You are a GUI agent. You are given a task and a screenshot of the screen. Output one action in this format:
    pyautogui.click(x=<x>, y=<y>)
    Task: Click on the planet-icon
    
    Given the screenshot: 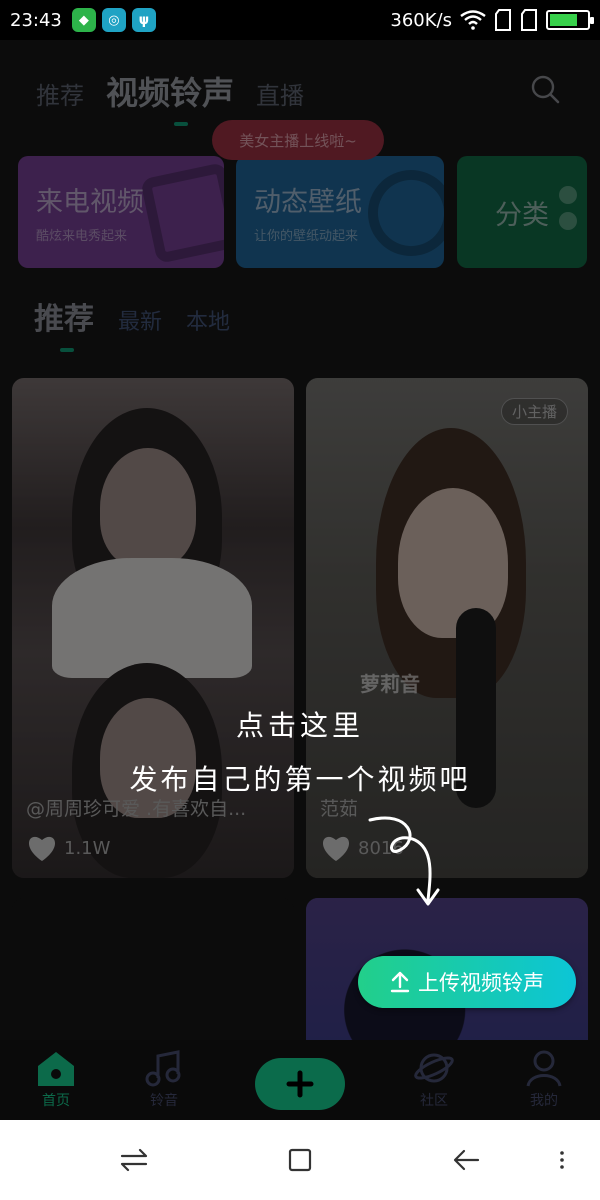 What is the action you would take?
    pyautogui.click(x=434, y=1068)
    